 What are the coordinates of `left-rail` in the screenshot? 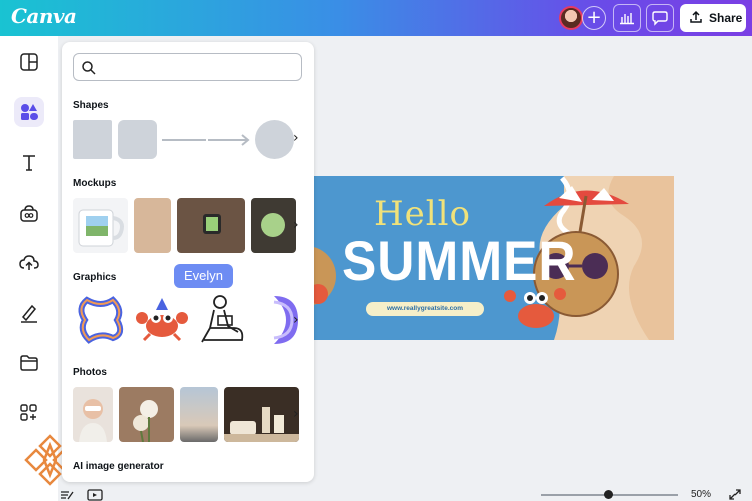 It's located at (38, 268).